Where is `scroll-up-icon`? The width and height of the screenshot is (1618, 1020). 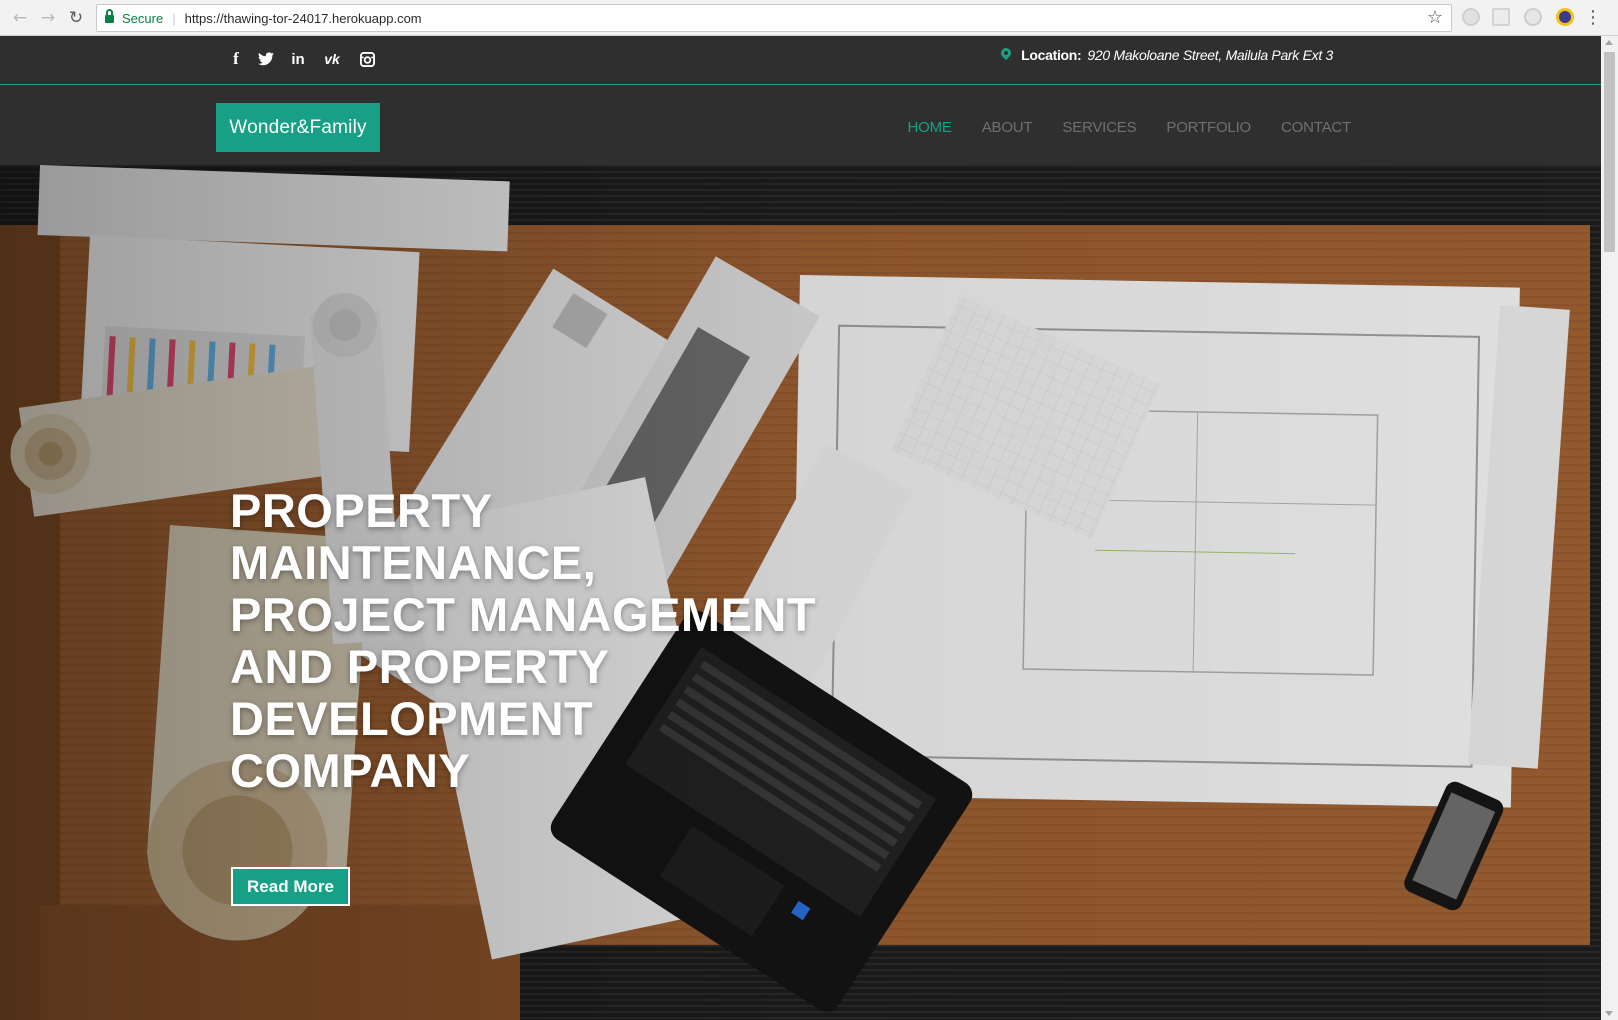 scroll-up-icon is located at coordinates (1609, 42).